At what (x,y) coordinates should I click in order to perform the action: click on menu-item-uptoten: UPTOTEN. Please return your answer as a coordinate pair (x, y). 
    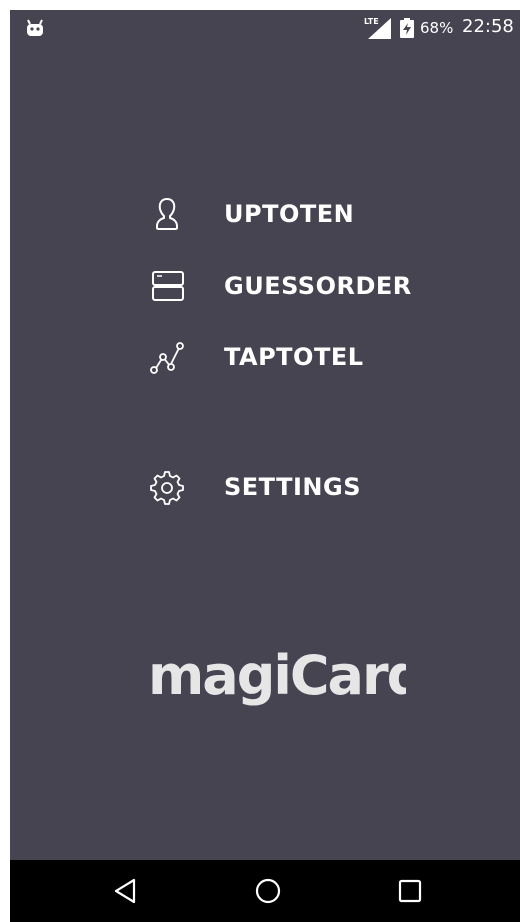
    Looking at the image, I should click on (298, 214).